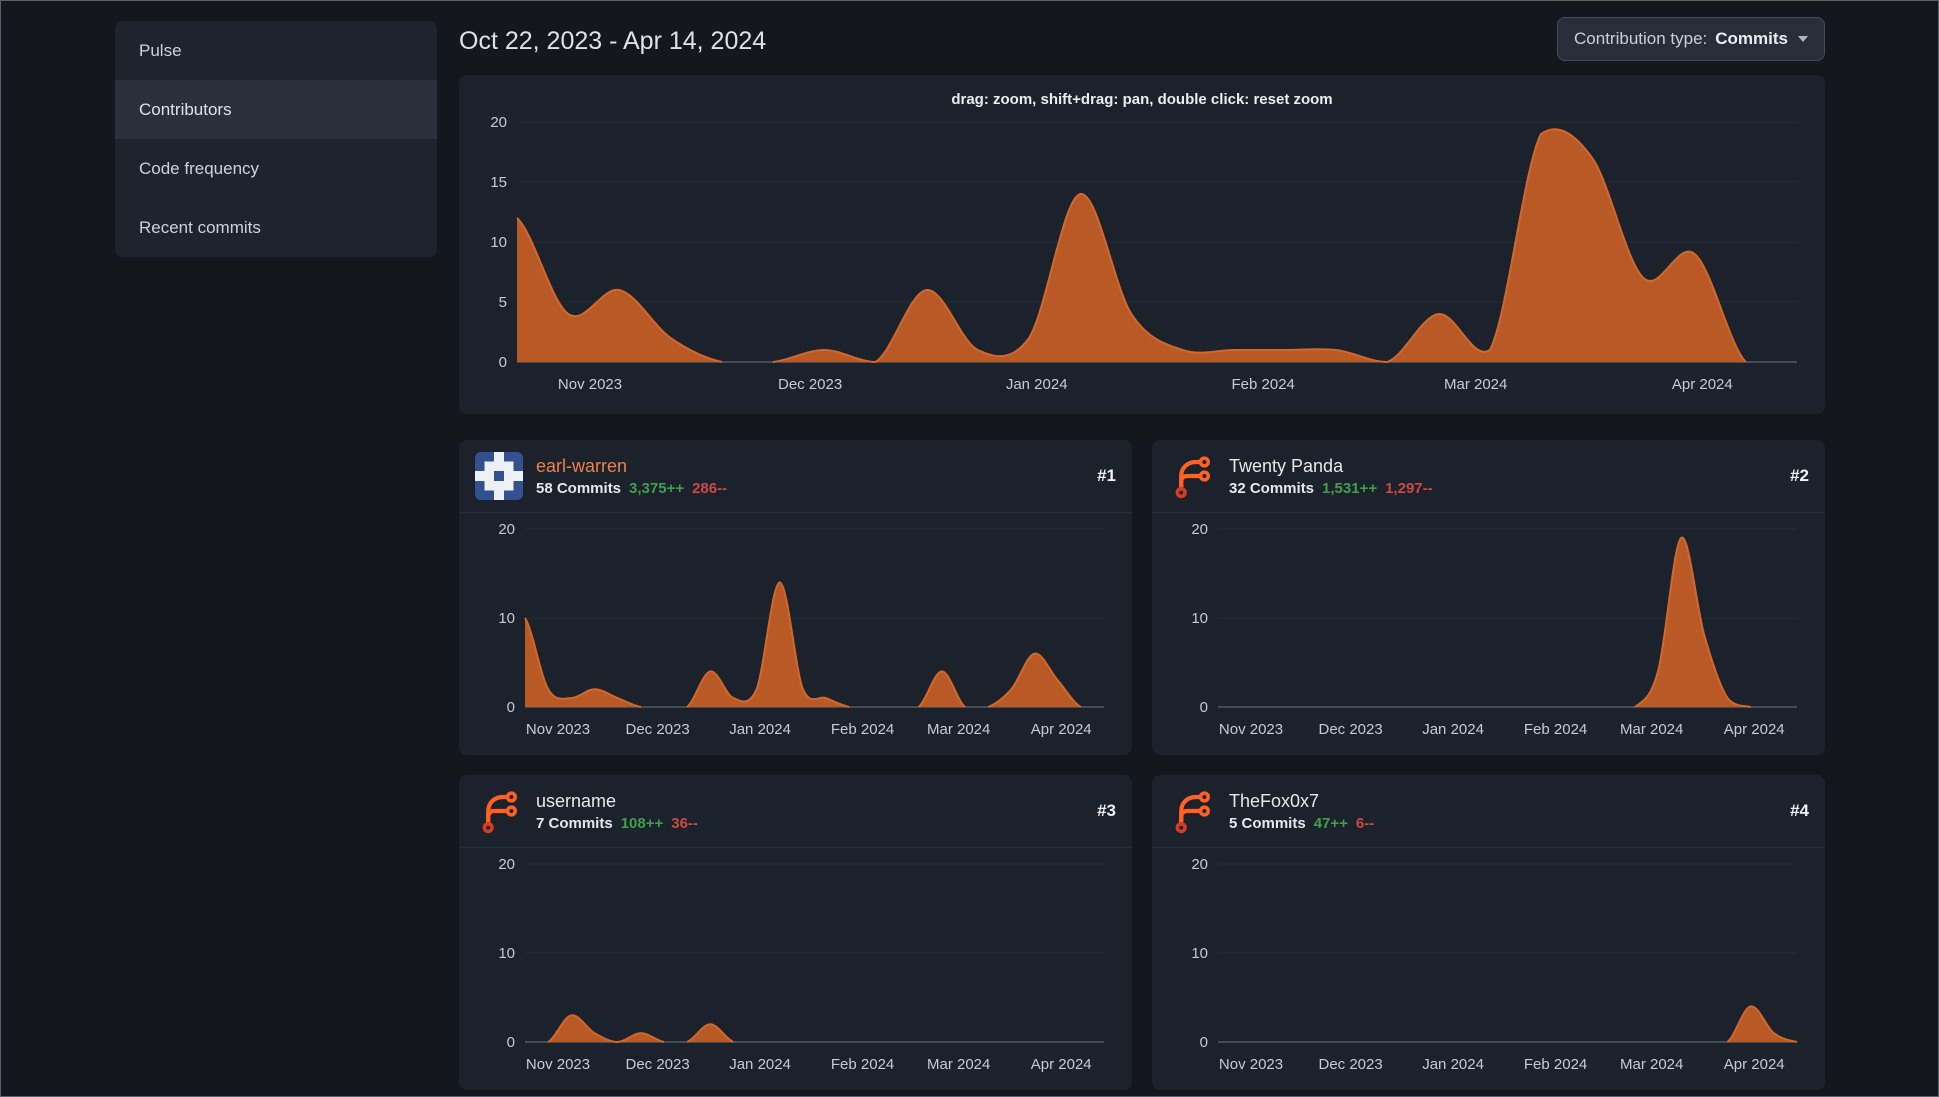 The image size is (1939, 1097). What do you see at coordinates (199, 168) in the screenshot?
I see `sidebar-item-label: Code frequency` at bounding box center [199, 168].